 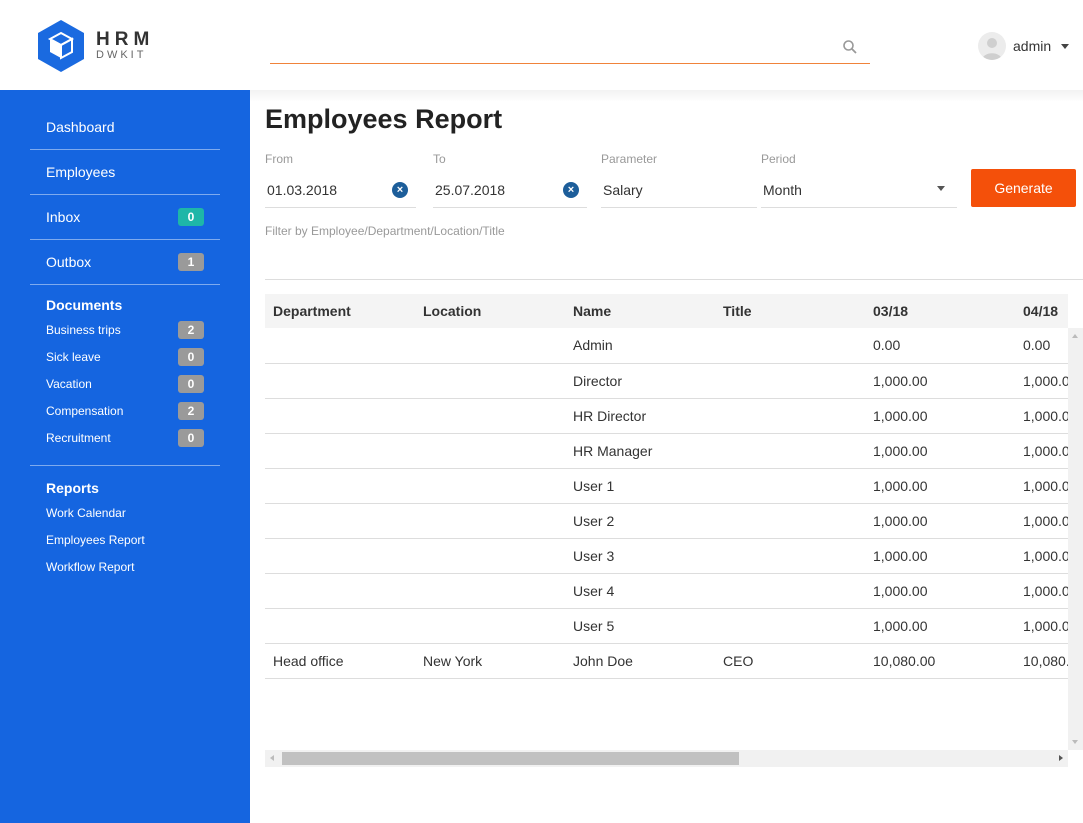 What do you see at coordinates (125, 383) in the screenshot?
I see `sidebar-item-vacation: Vacation 0` at bounding box center [125, 383].